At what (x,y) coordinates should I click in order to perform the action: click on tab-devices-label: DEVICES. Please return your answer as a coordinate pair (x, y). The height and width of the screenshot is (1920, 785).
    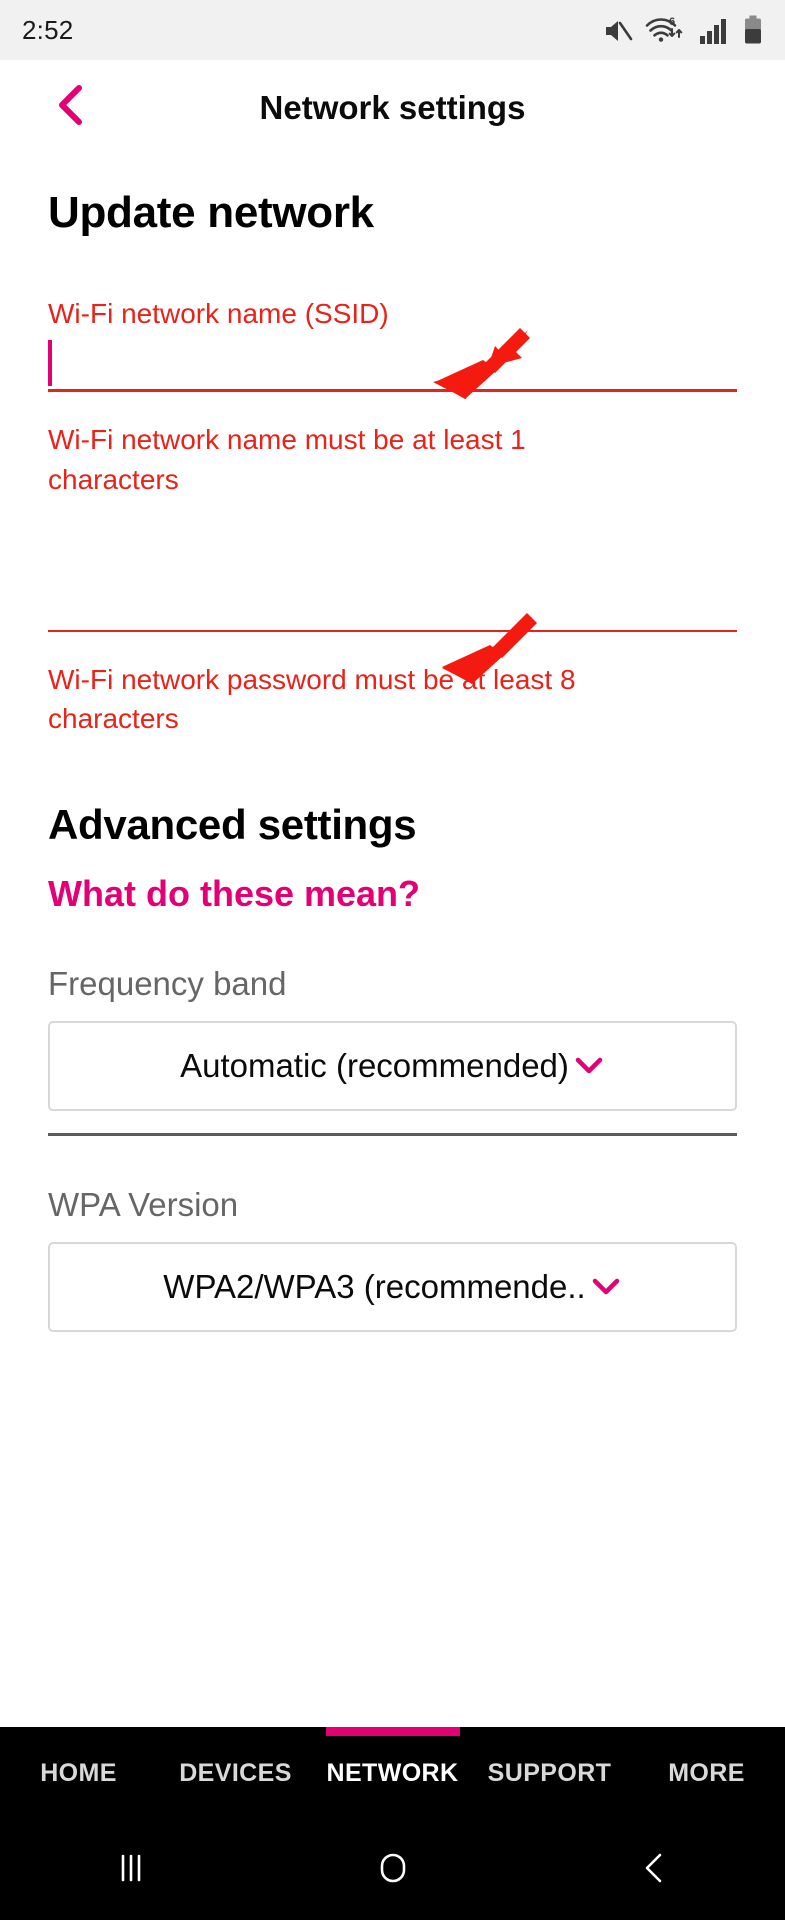
    Looking at the image, I should click on (235, 1773).